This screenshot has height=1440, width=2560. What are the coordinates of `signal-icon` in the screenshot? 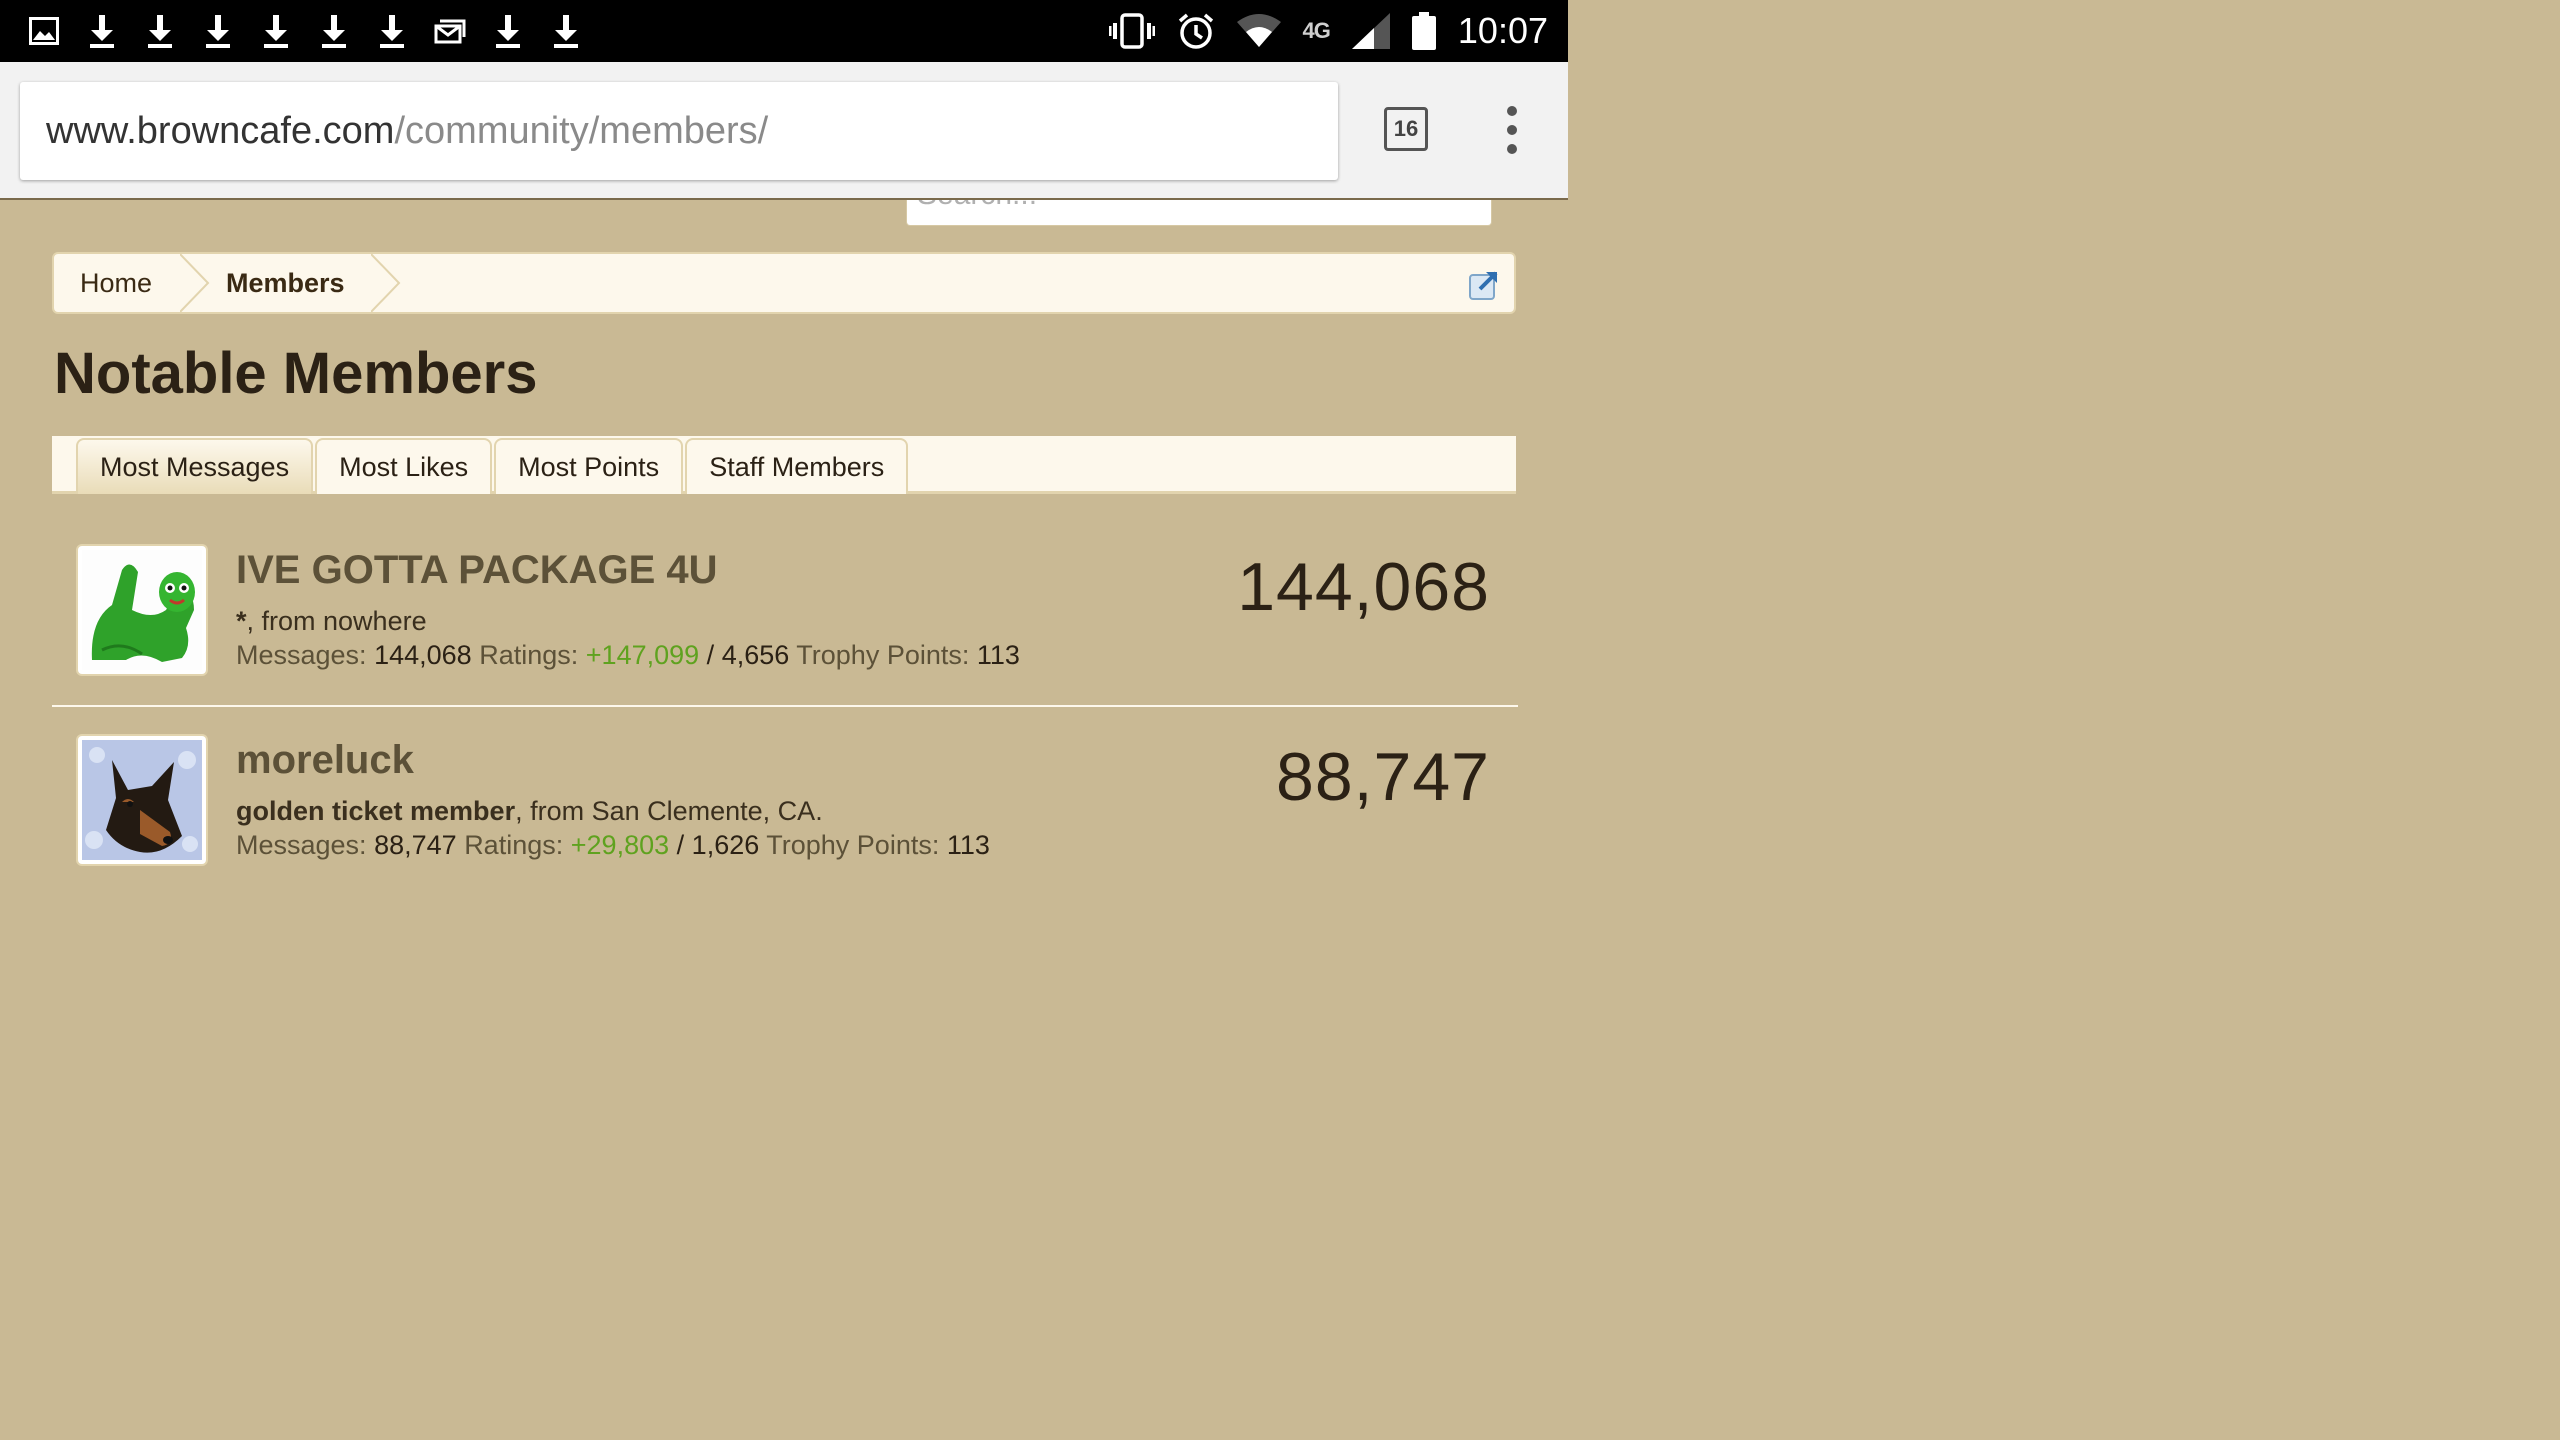 It's located at (1370, 31).